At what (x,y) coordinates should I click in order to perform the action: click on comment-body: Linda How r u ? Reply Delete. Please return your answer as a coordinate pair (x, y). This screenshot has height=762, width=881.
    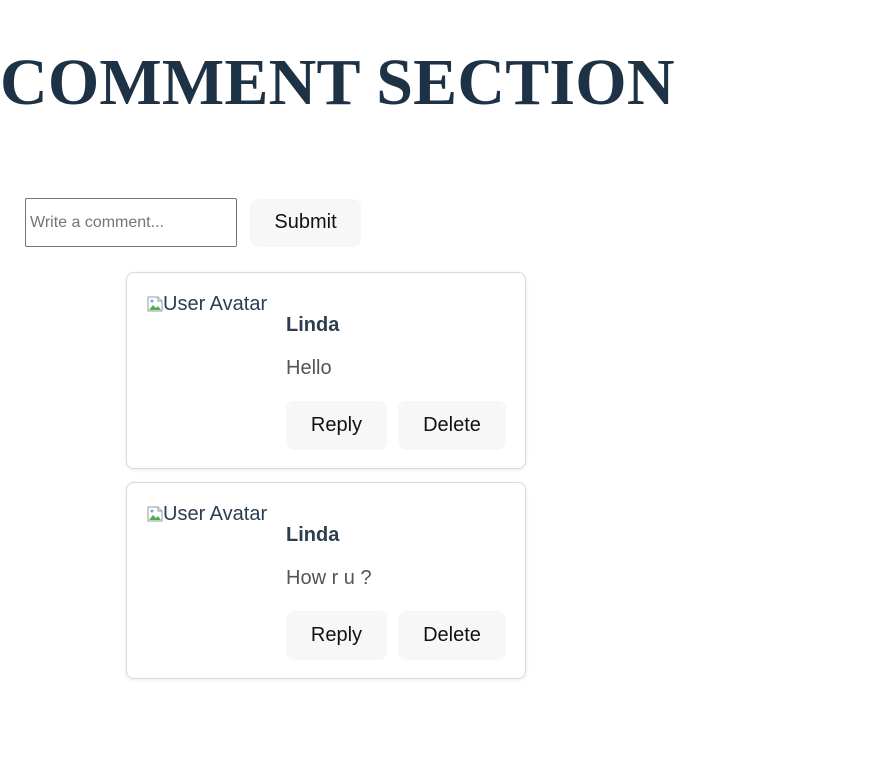
    Looking at the image, I should click on (396, 591).